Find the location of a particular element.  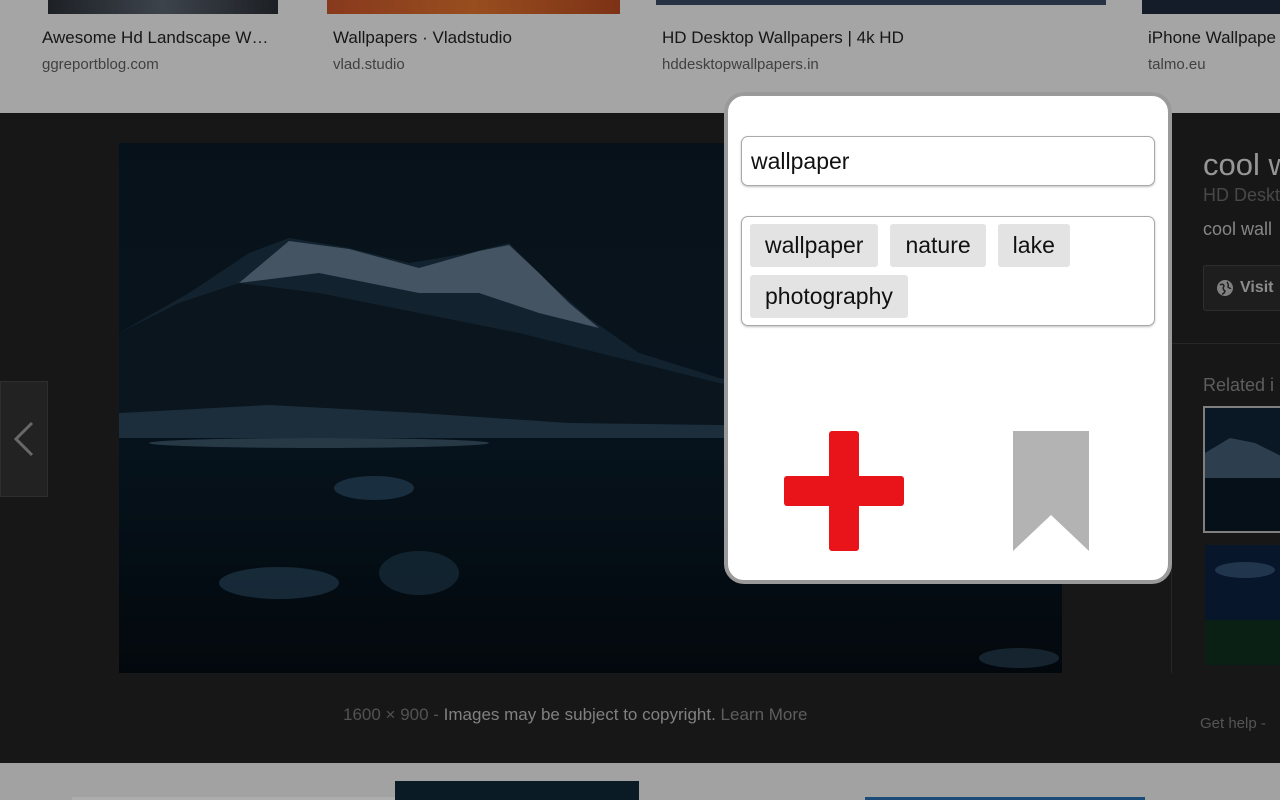

previous-image-button is located at coordinates (24, 439).